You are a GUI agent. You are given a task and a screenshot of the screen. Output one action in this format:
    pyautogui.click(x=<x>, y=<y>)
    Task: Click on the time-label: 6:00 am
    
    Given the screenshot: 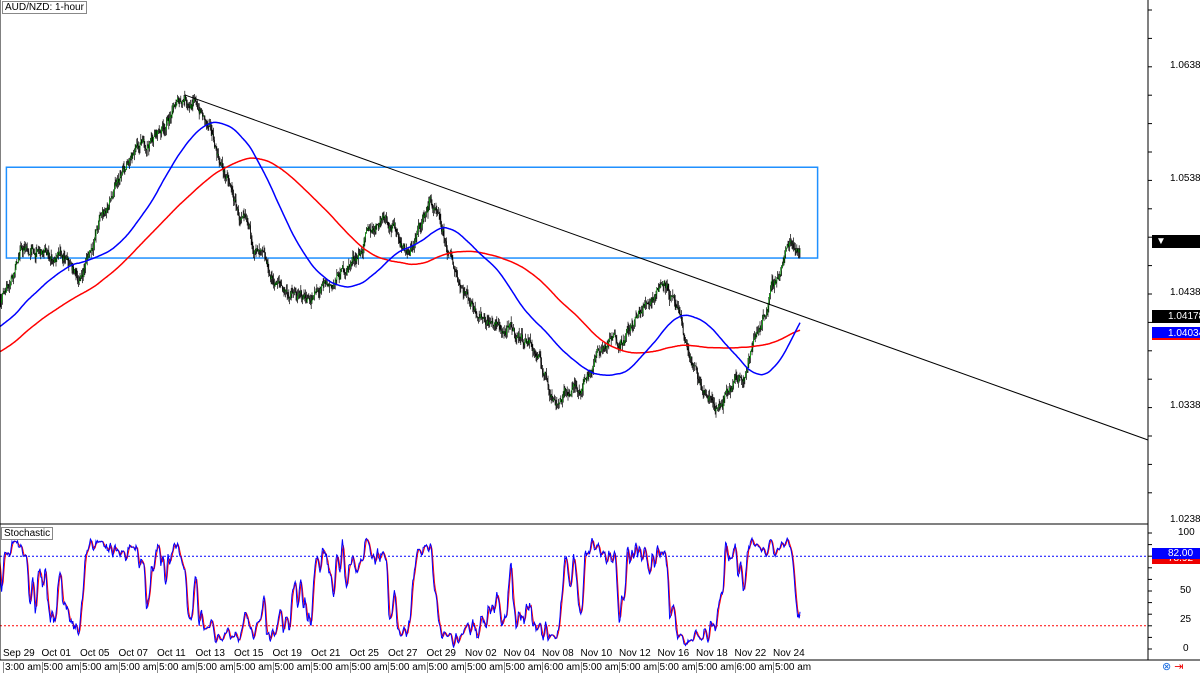 What is the action you would take?
    pyautogui.click(x=753, y=667)
    